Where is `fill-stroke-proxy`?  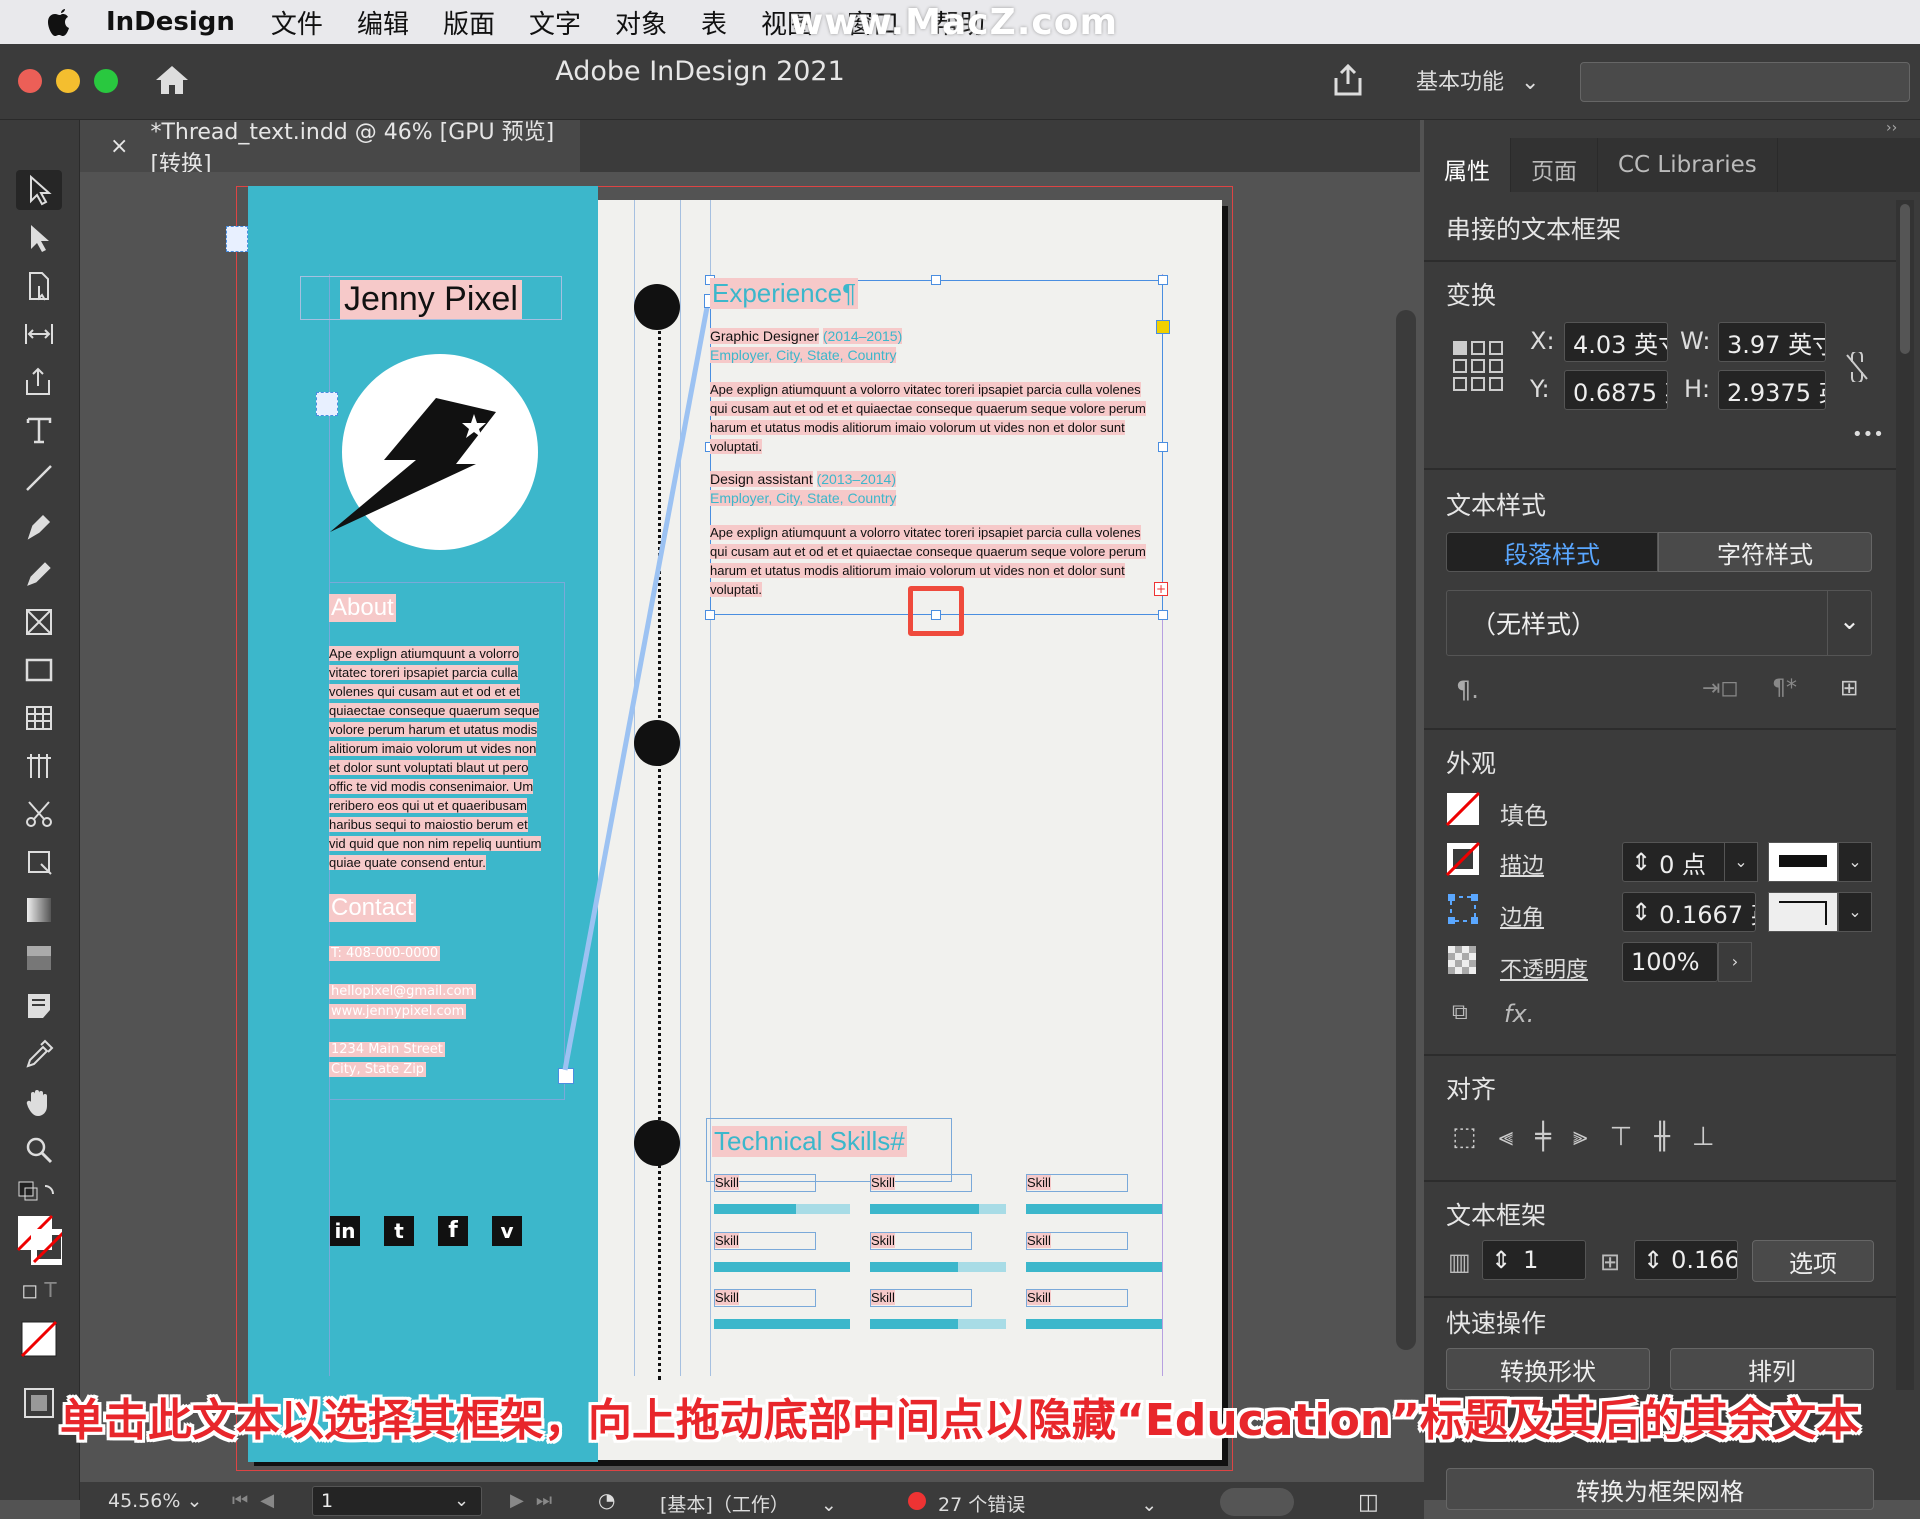 fill-stroke-proxy is located at coordinates (39, 1242).